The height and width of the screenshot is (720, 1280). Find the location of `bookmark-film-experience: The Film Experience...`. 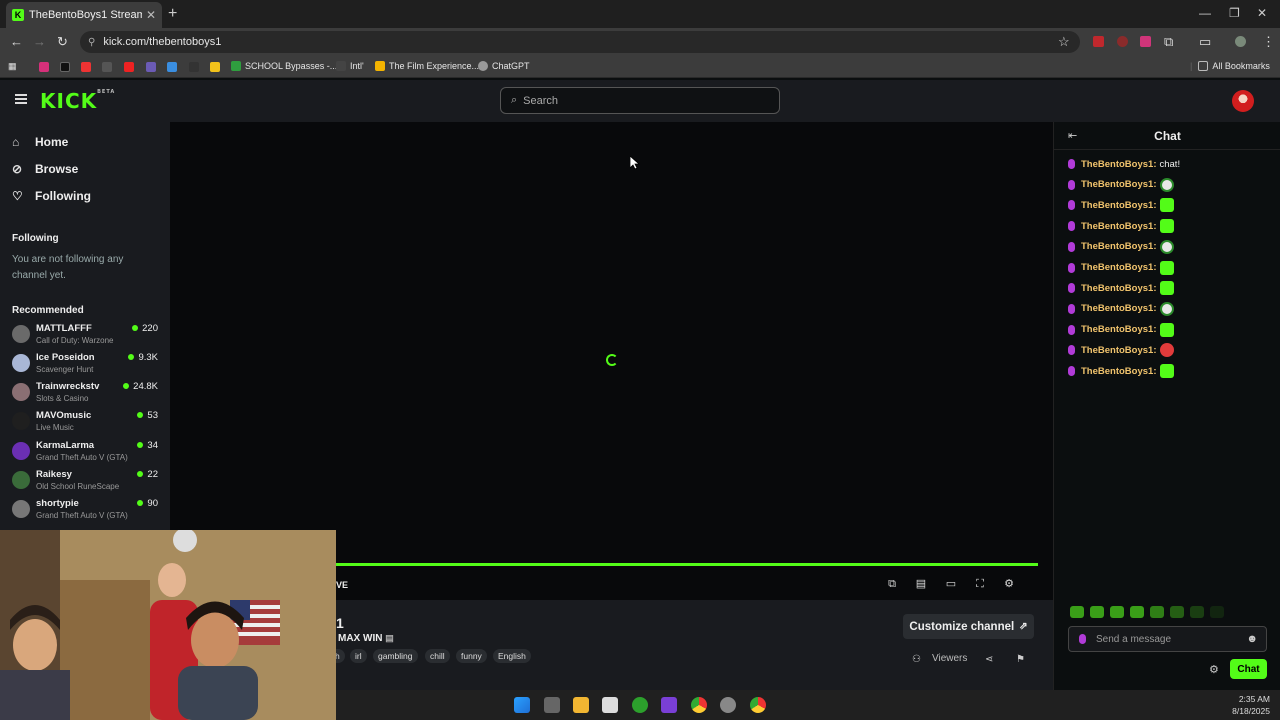

bookmark-film-experience: The Film Experience... is located at coordinates (427, 66).